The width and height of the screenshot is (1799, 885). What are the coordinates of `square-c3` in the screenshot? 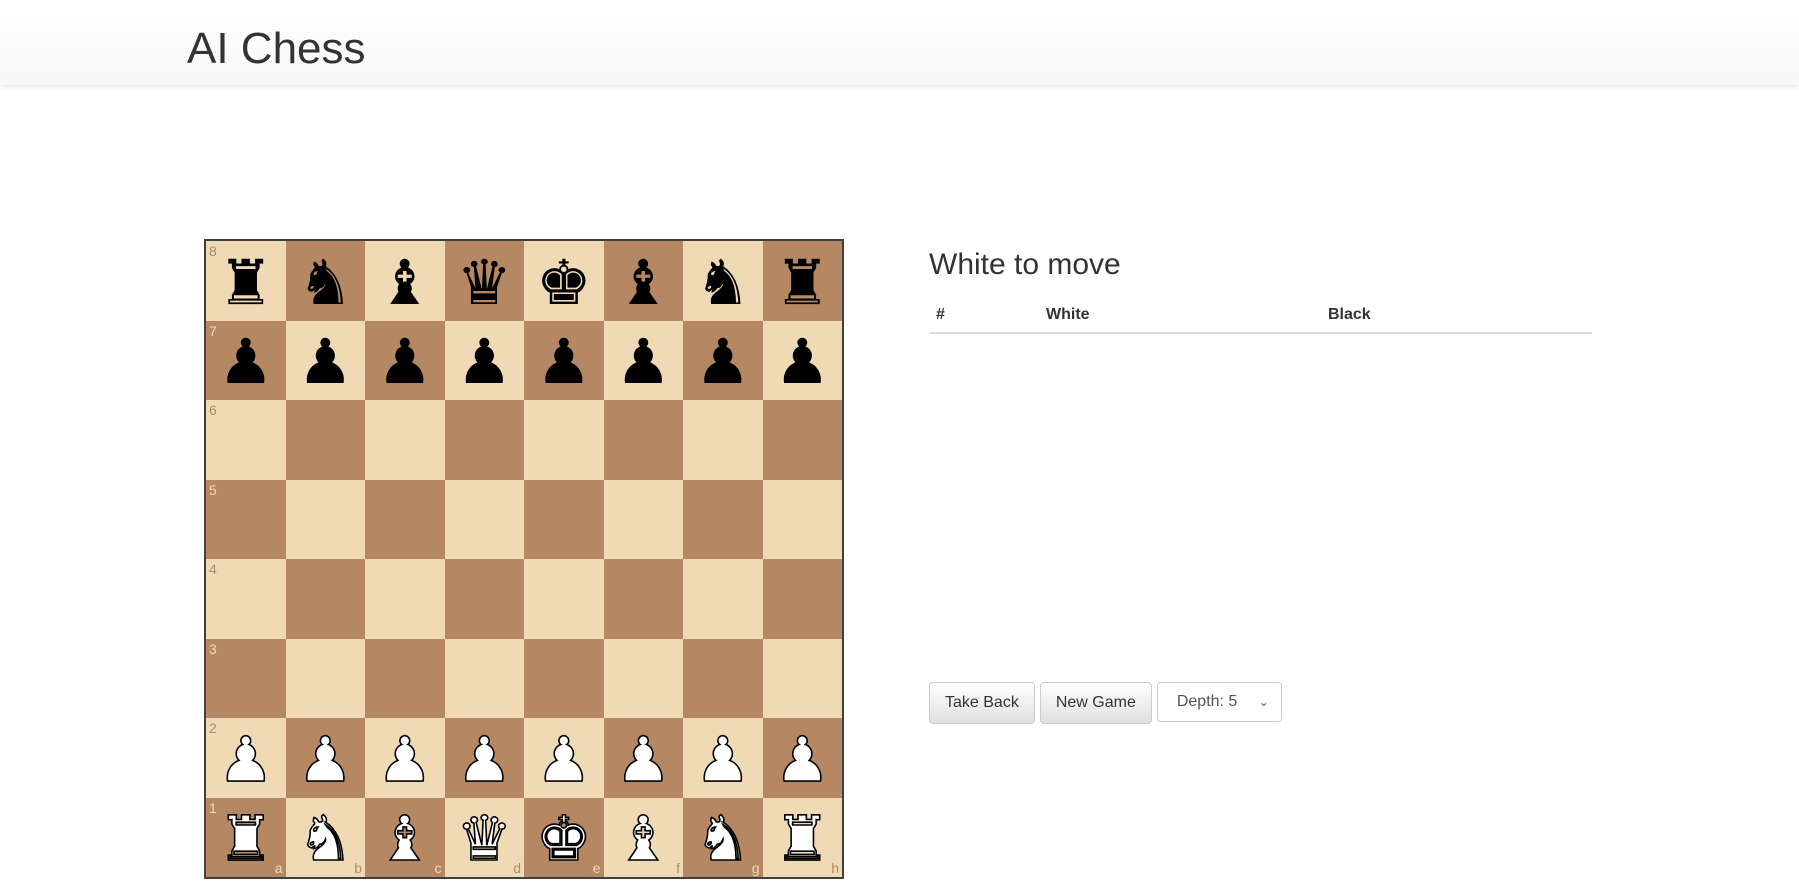 It's located at (405, 678).